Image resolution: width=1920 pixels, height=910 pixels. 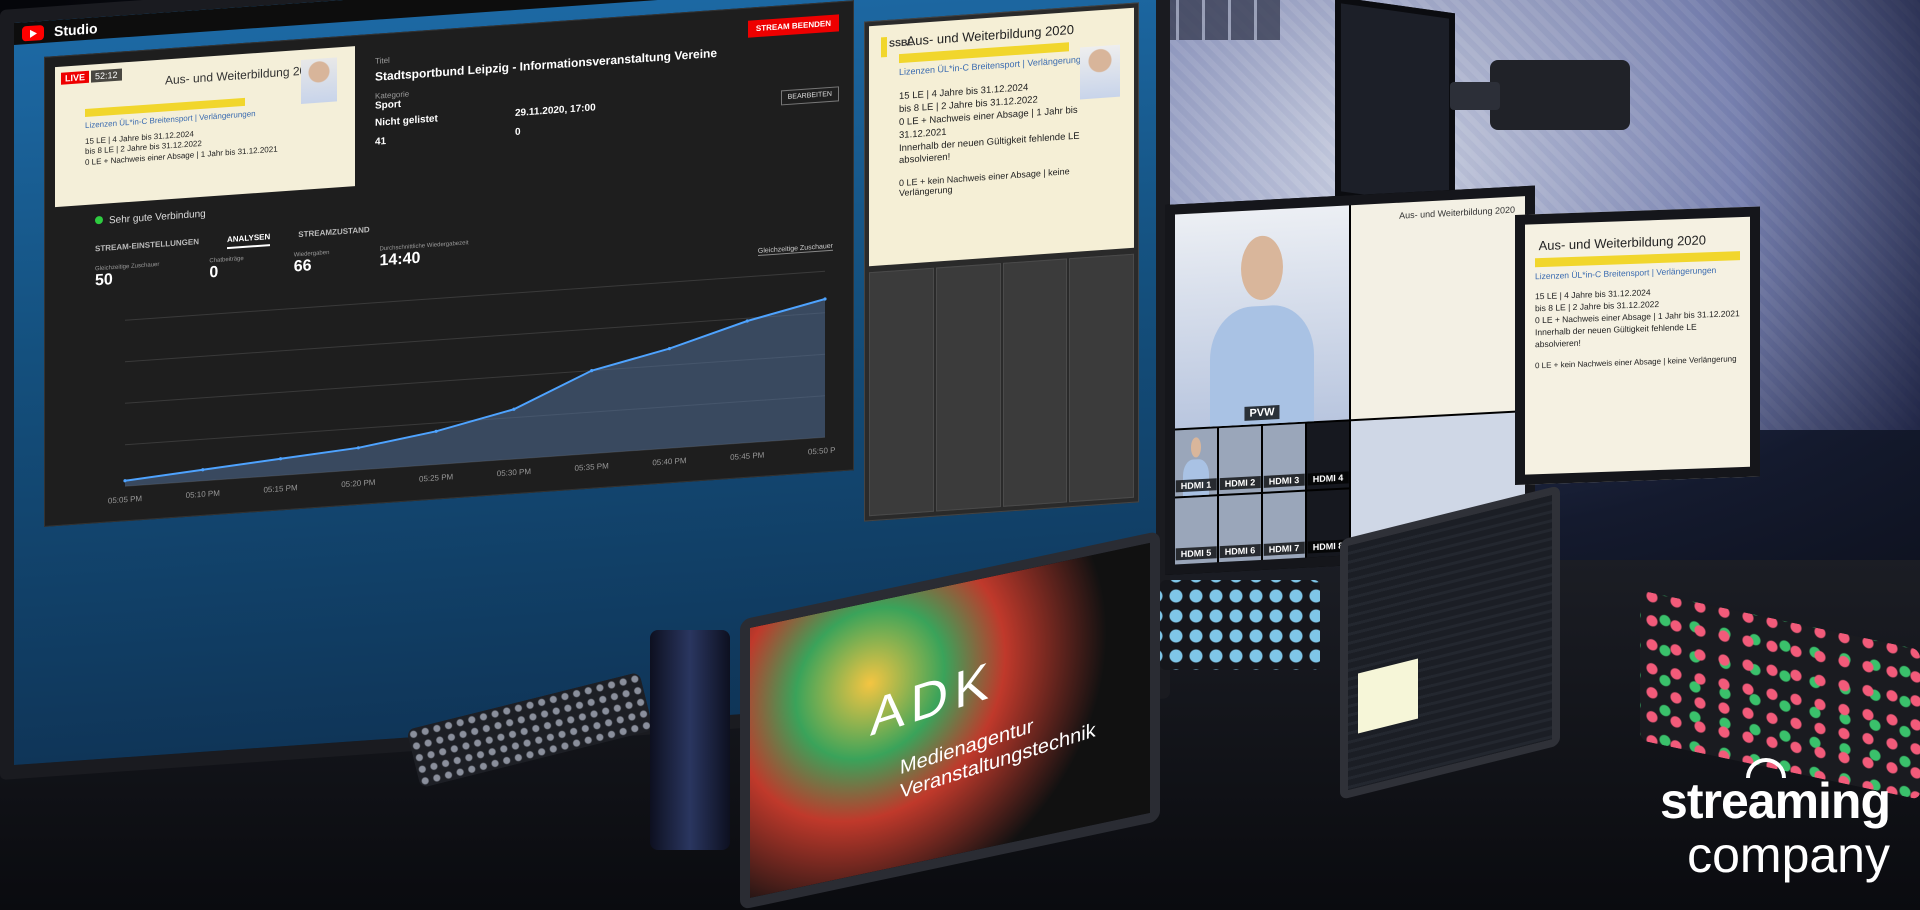 What do you see at coordinates (1622, 243) in the screenshot?
I see `program-title: Aus- und Weiterbildung 2020` at bounding box center [1622, 243].